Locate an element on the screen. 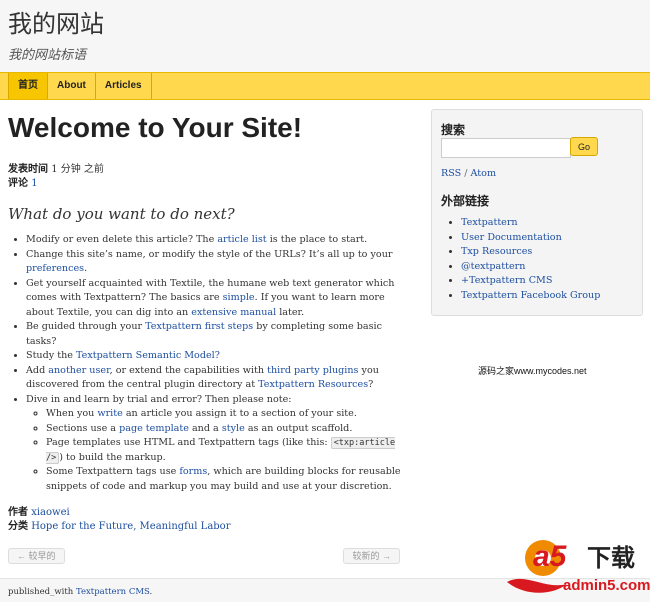 This screenshot has height=602, width=650. link-user-documentation: User Documentation is located at coordinates (511, 237).